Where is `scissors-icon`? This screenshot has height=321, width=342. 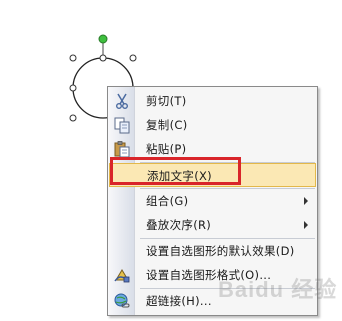 scissors-icon is located at coordinates (122, 101).